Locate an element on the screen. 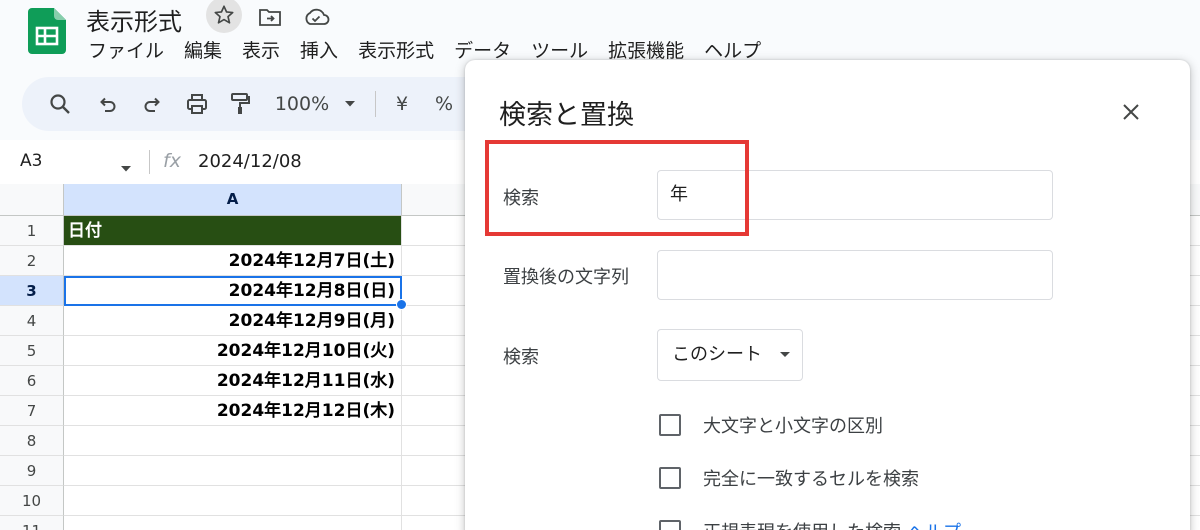  menu-edit: 編集 is located at coordinates (203, 49).